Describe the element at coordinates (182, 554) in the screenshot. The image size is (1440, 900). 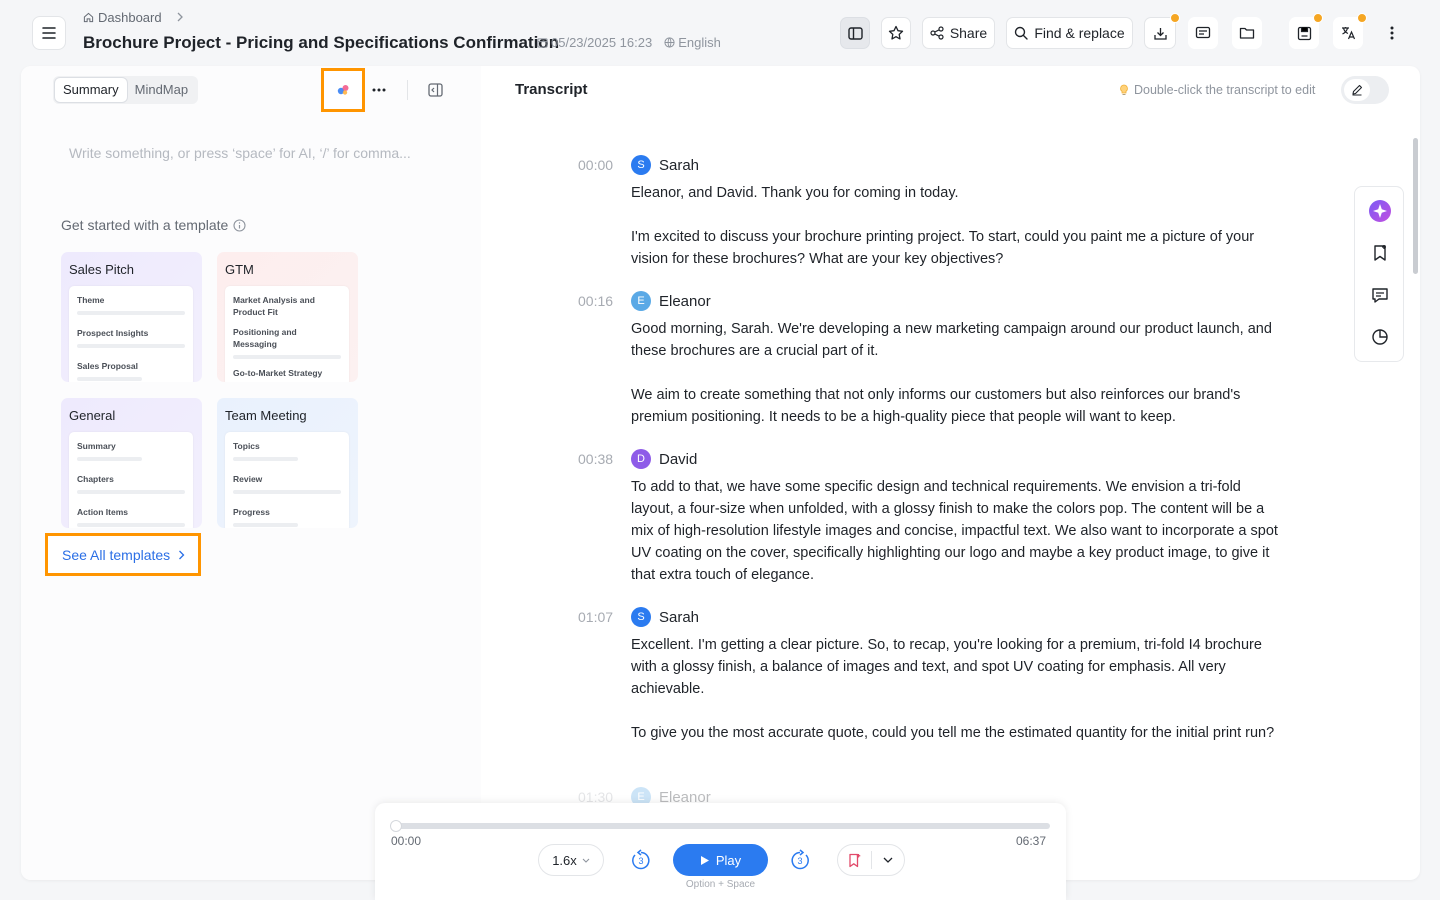
I see `chevron-right-icon` at that location.